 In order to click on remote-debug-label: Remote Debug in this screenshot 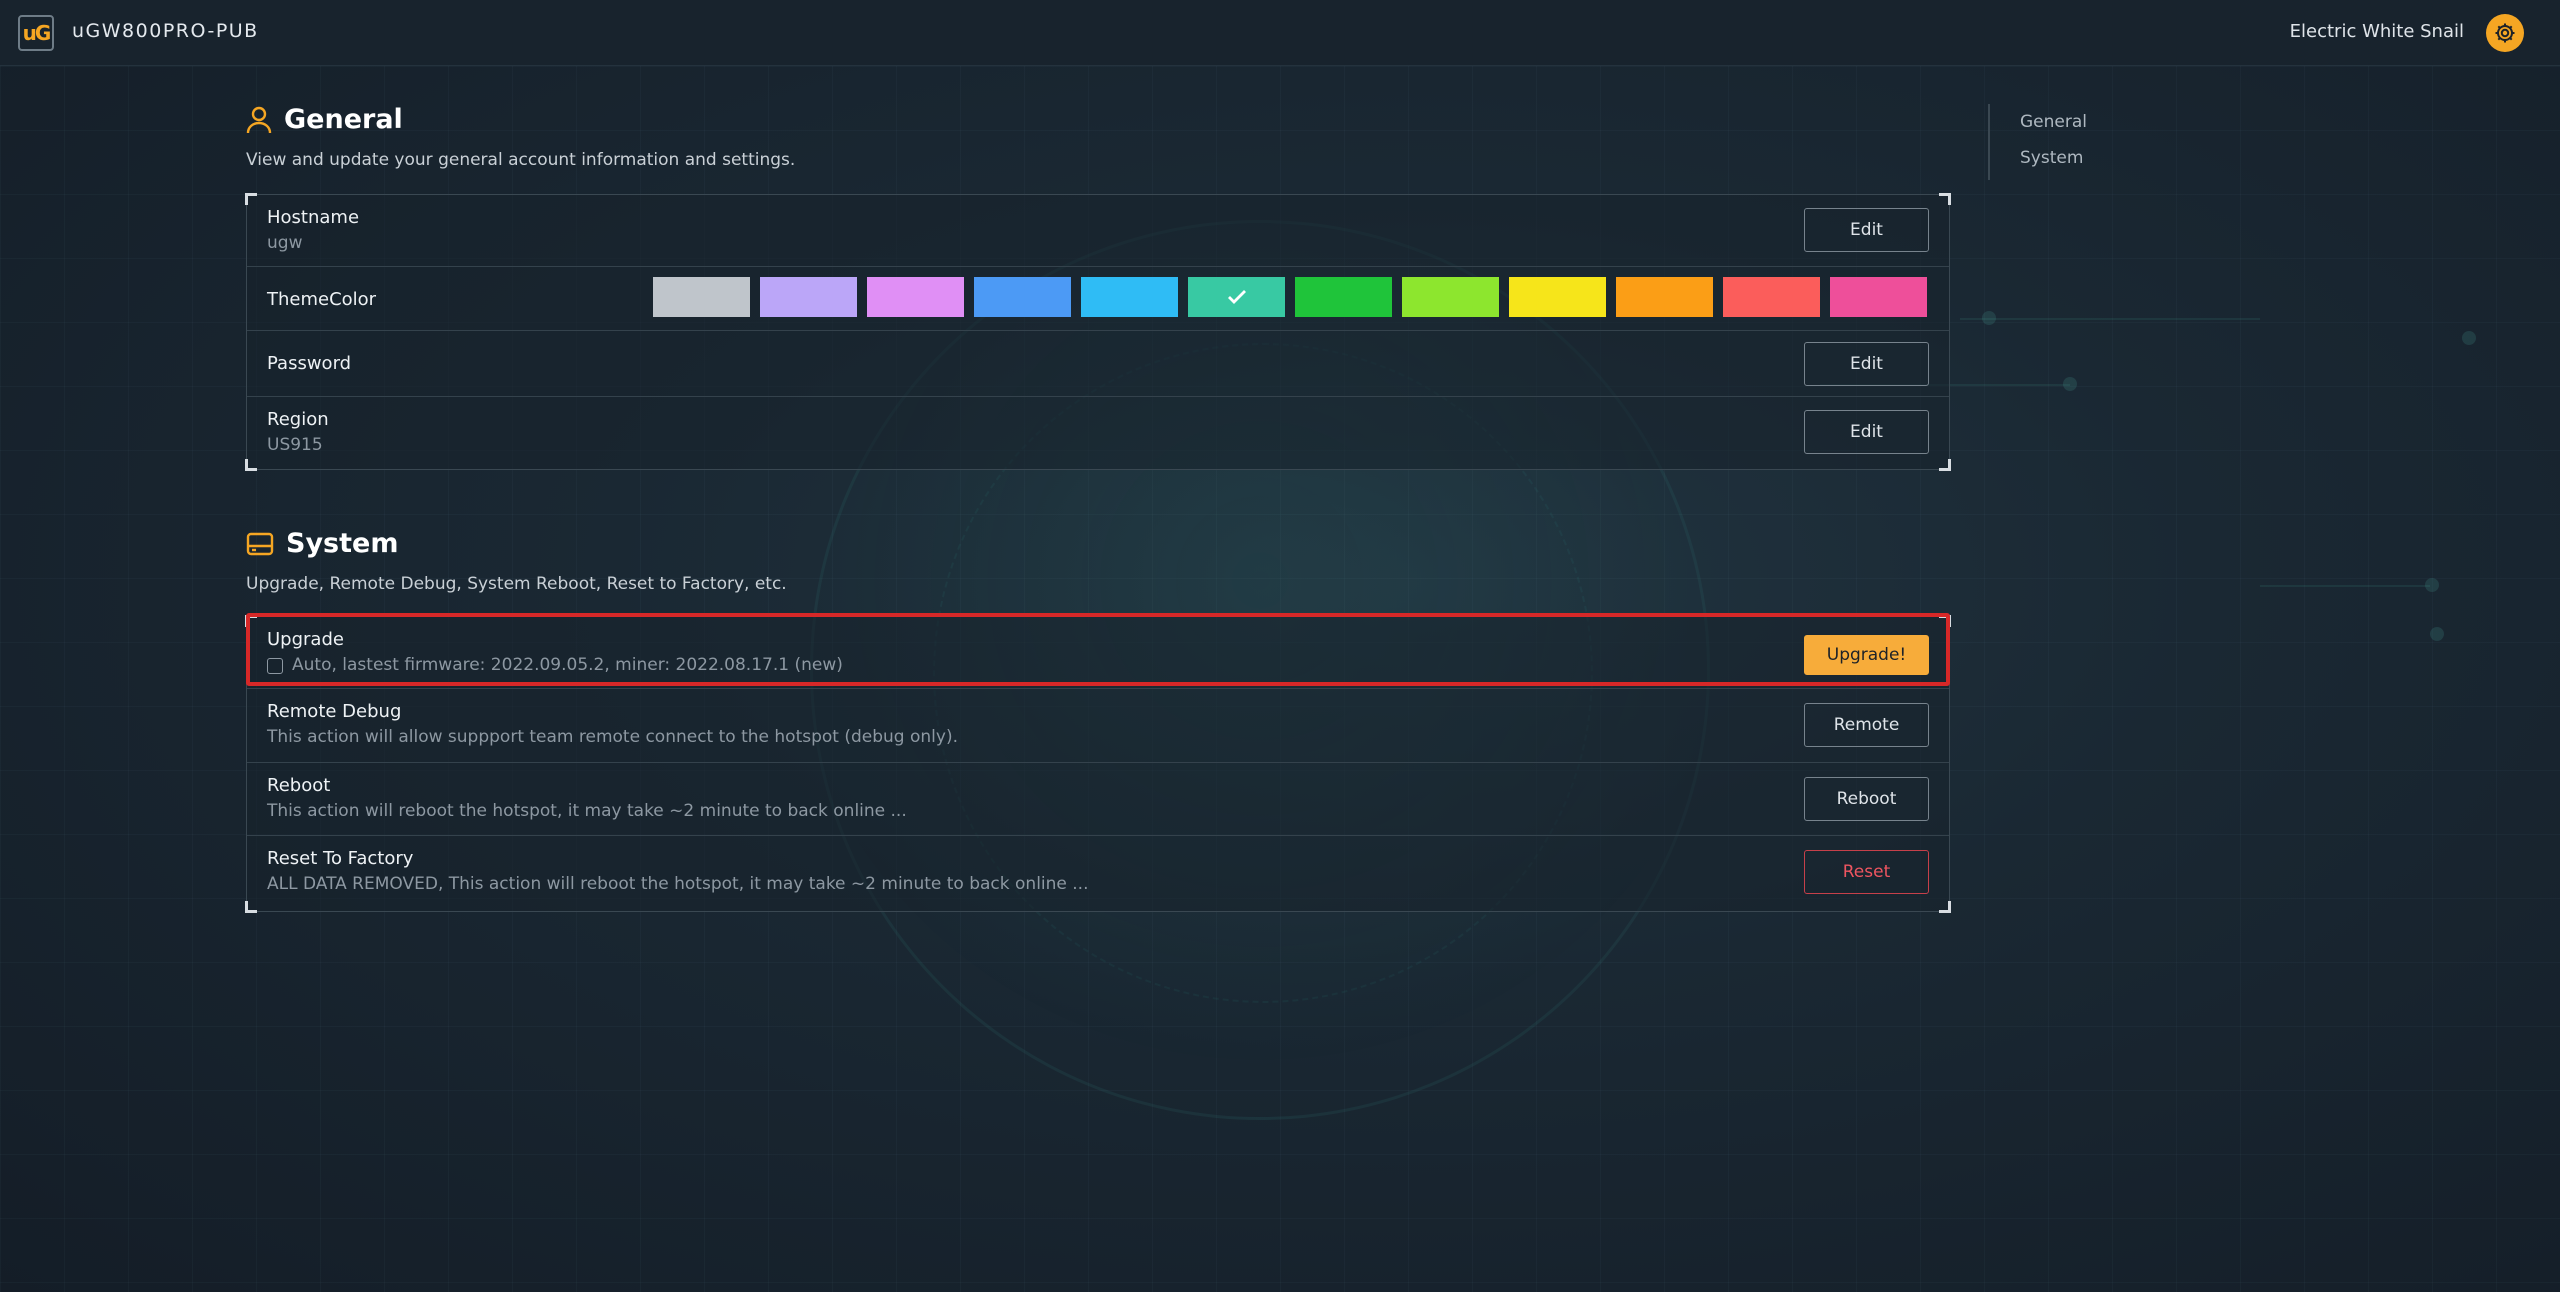, I will do `click(334, 711)`.